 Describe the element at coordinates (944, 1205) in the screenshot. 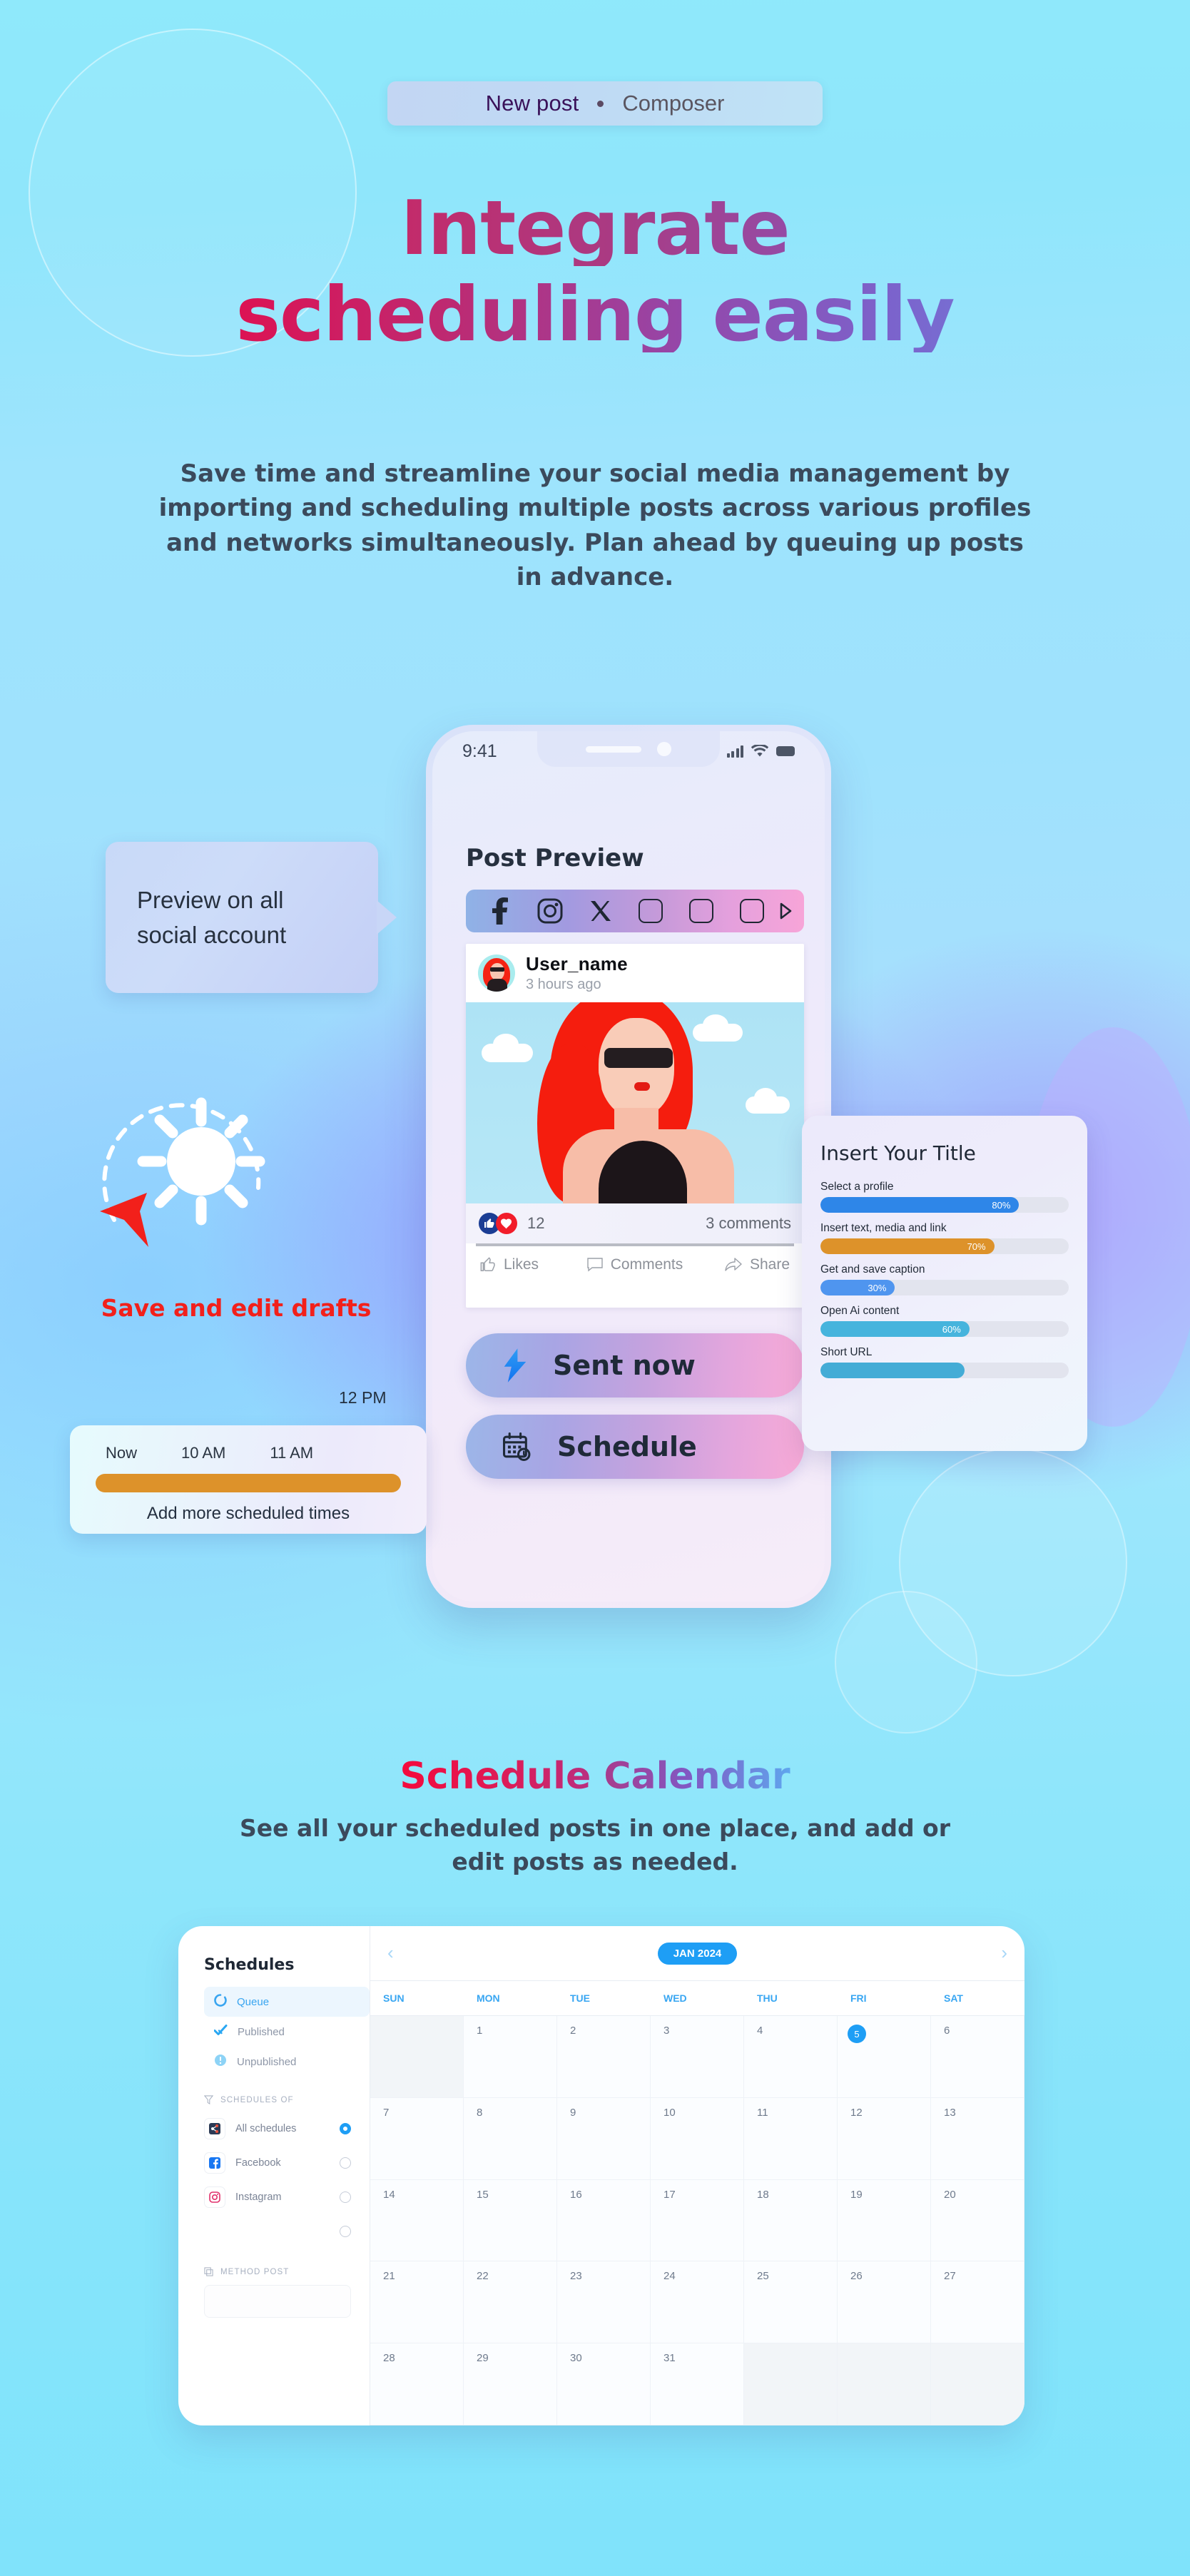

I see `insert-row-track: 80%` at that location.